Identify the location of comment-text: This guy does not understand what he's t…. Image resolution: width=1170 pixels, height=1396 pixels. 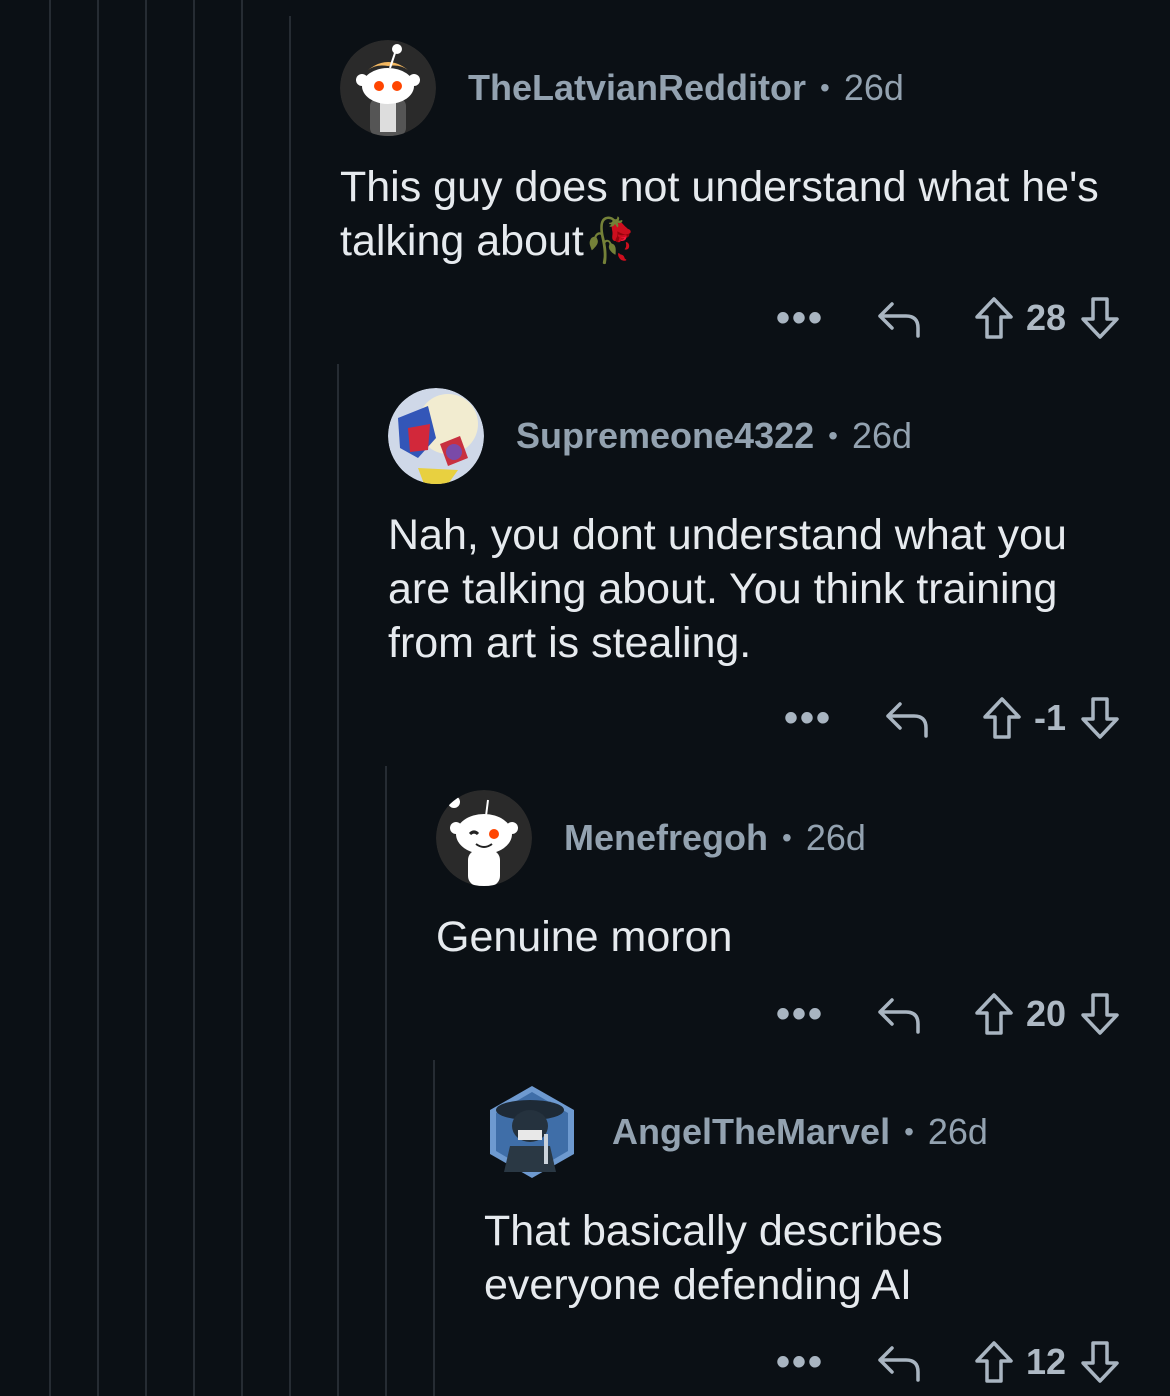
(719, 214).